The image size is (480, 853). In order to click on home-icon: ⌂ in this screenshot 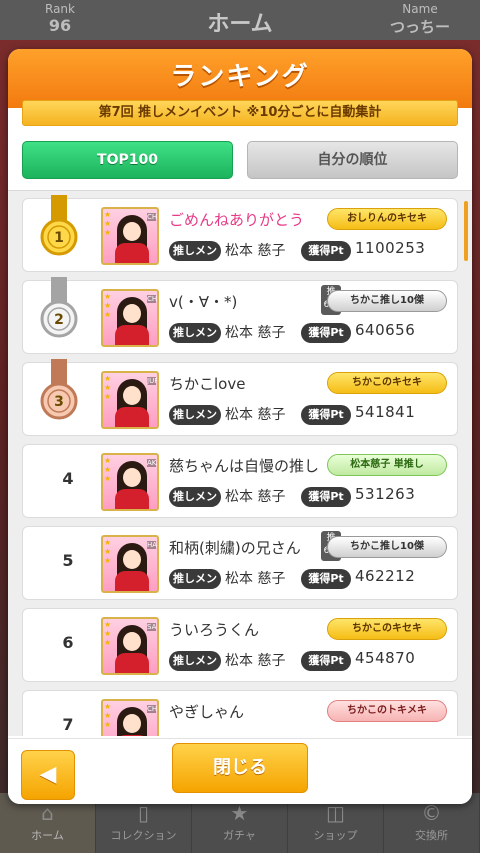, I will do `click(47, 813)`.